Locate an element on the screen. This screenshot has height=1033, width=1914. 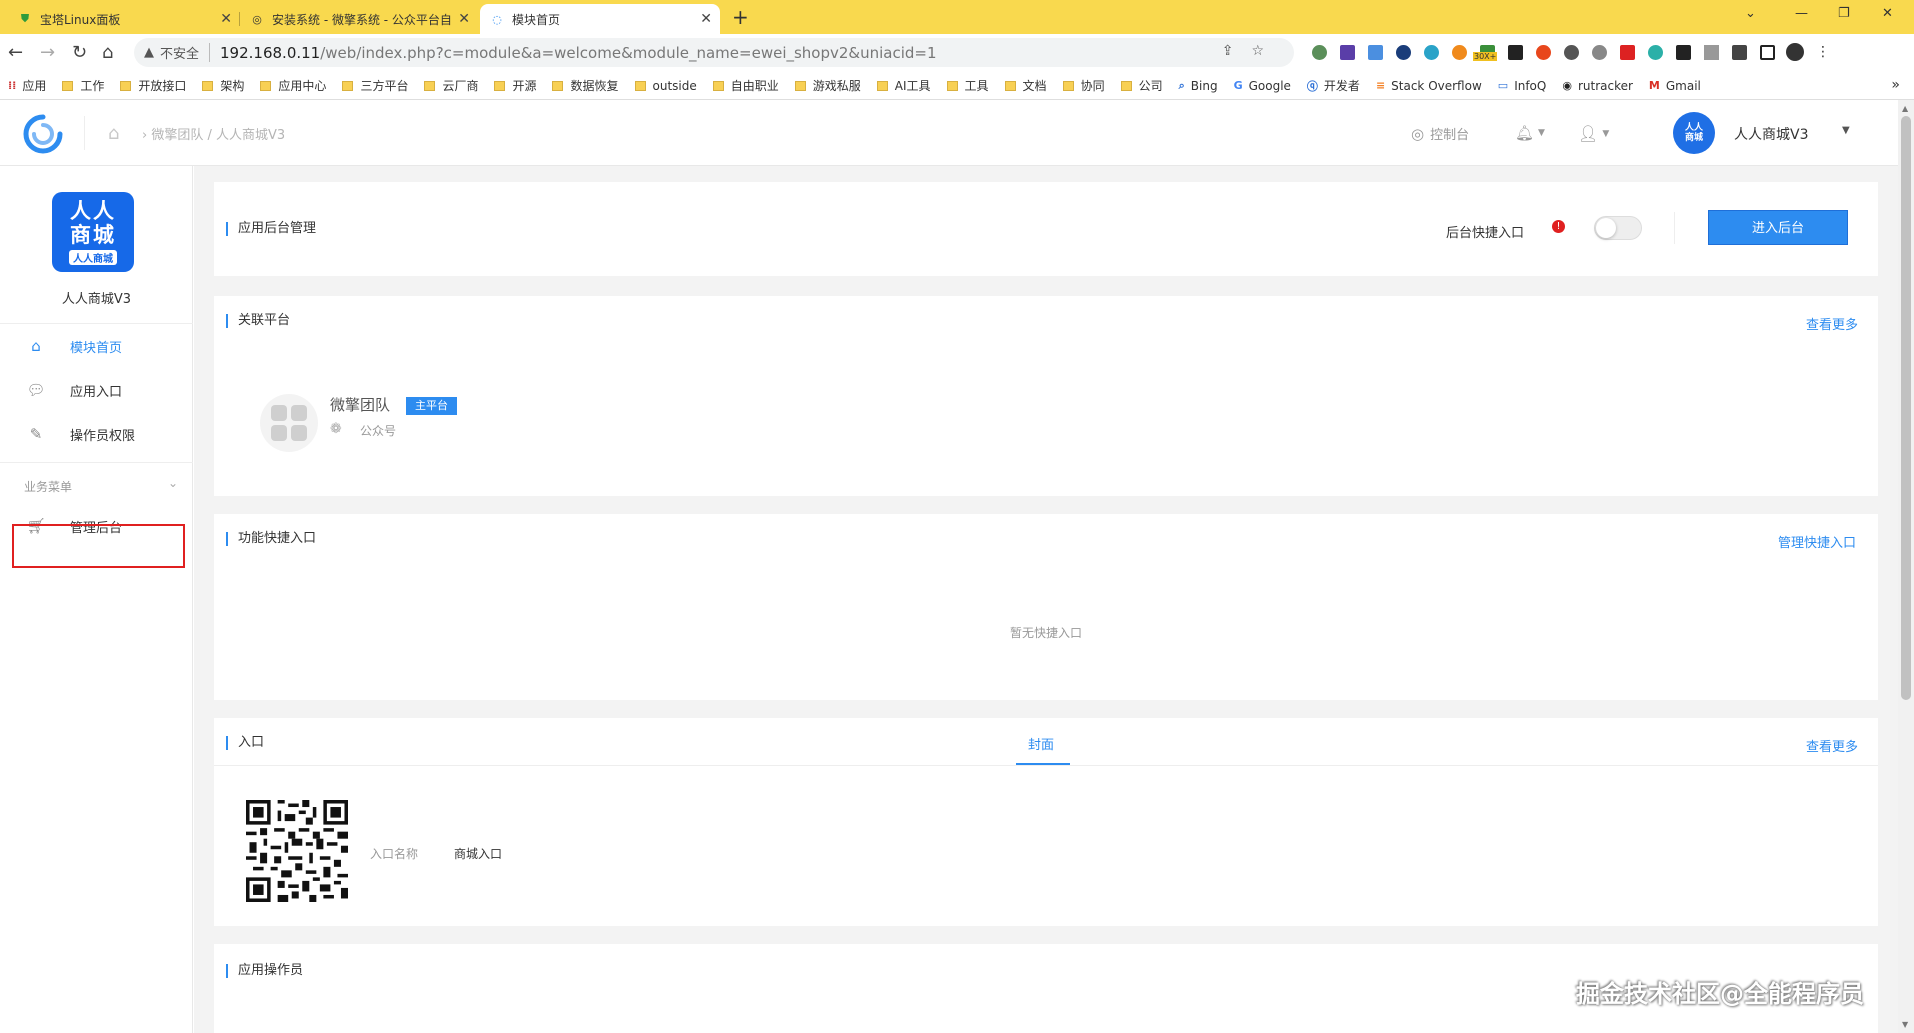
bookmark-folder: 自由职业 is located at coordinates (745, 85).